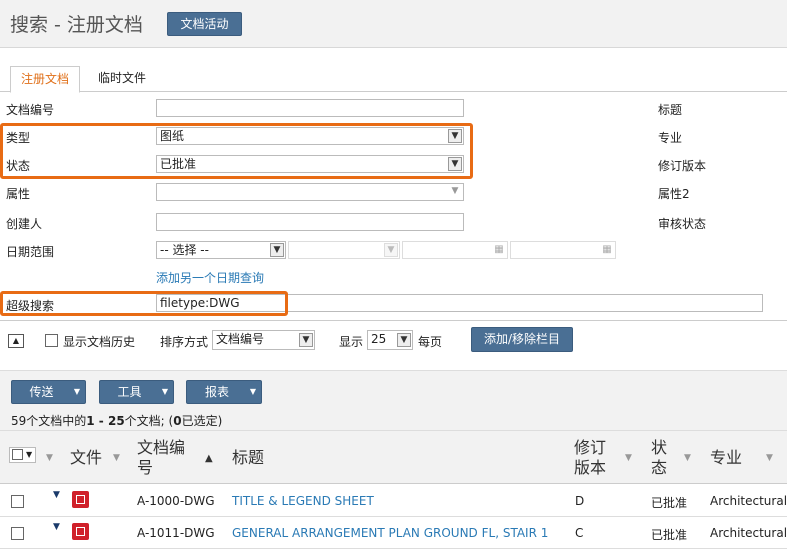  I want to click on revision-column-header-line2: 版本, so click(590, 468).